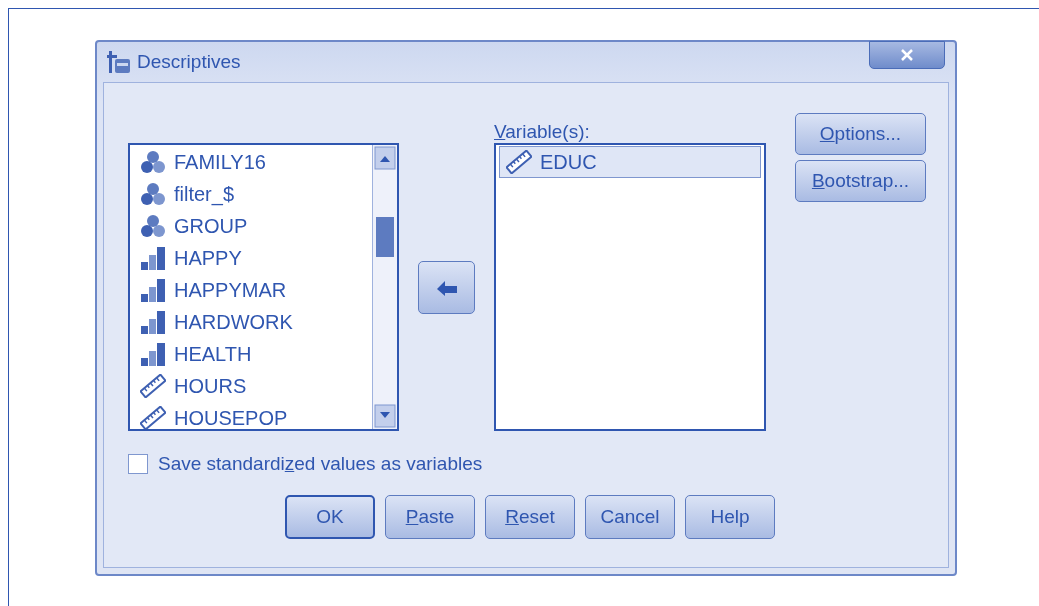 The height and width of the screenshot is (606, 1039). What do you see at coordinates (320, 464) in the screenshot?
I see `checkbox-label: Save standardized values as variables` at bounding box center [320, 464].